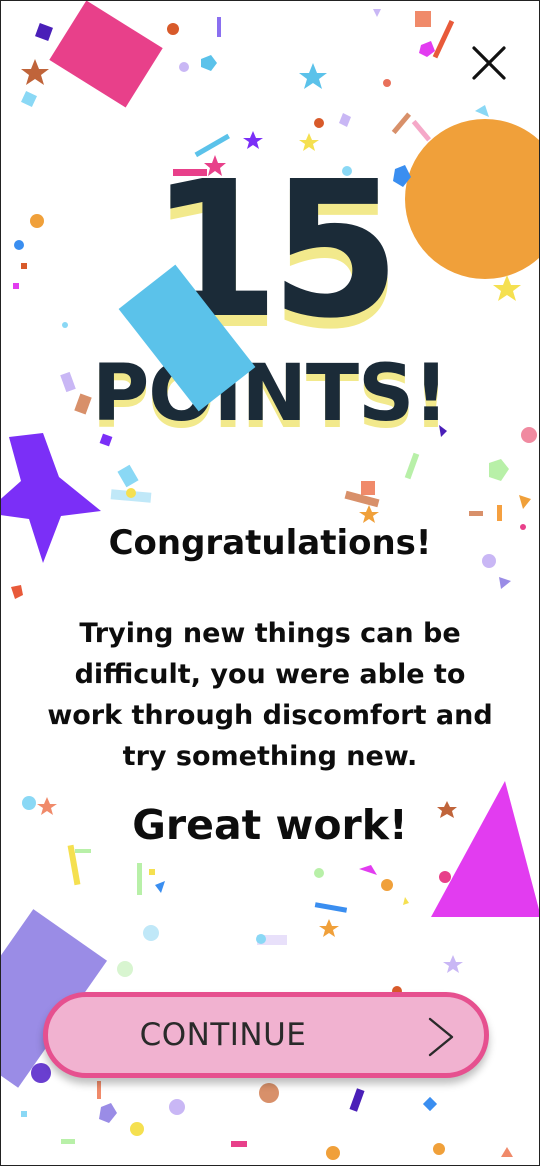 This screenshot has width=540, height=1166. What do you see at coordinates (270, 825) in the screenshot?
I see `great-work-text: Great work!` at bounding box center [270, 825].